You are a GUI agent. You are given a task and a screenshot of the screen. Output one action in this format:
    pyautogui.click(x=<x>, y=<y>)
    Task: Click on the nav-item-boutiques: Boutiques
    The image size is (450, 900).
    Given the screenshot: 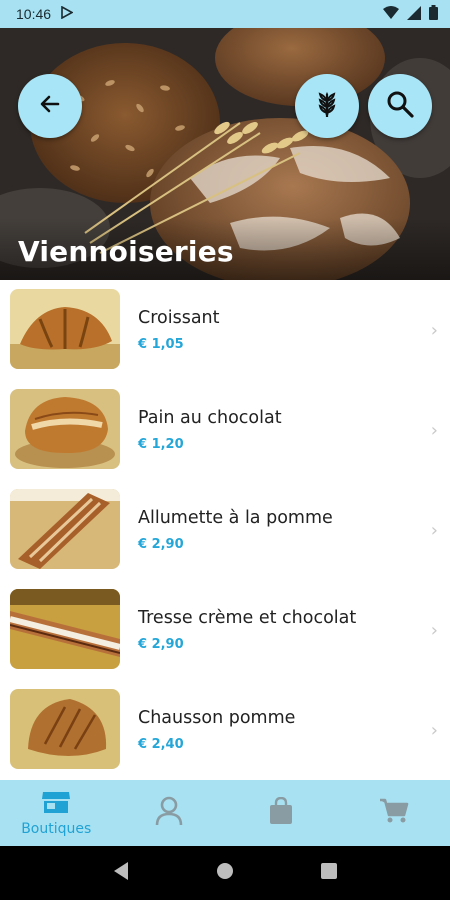 What is the action you would take?
    pyautogui.click(x=56, y=813)
    